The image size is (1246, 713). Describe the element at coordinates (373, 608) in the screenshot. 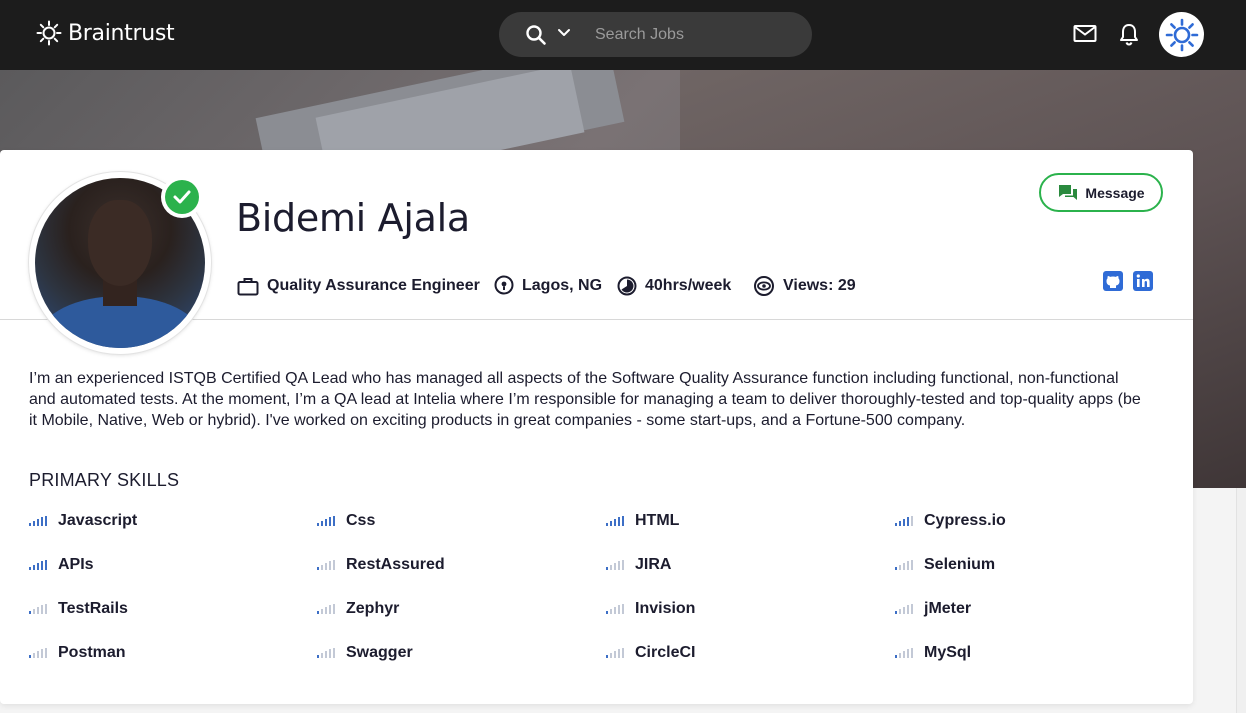

I see `skill-label: Zephyr` at that location.